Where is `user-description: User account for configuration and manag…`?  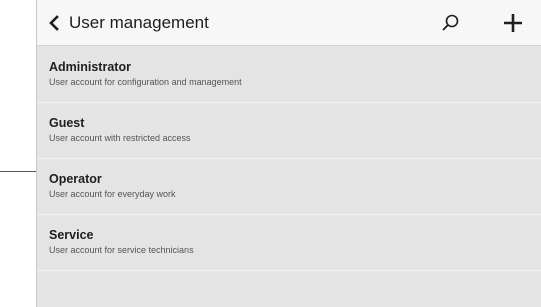 user-description: User account for configuration and manag… is located at coordinates (145, 82).